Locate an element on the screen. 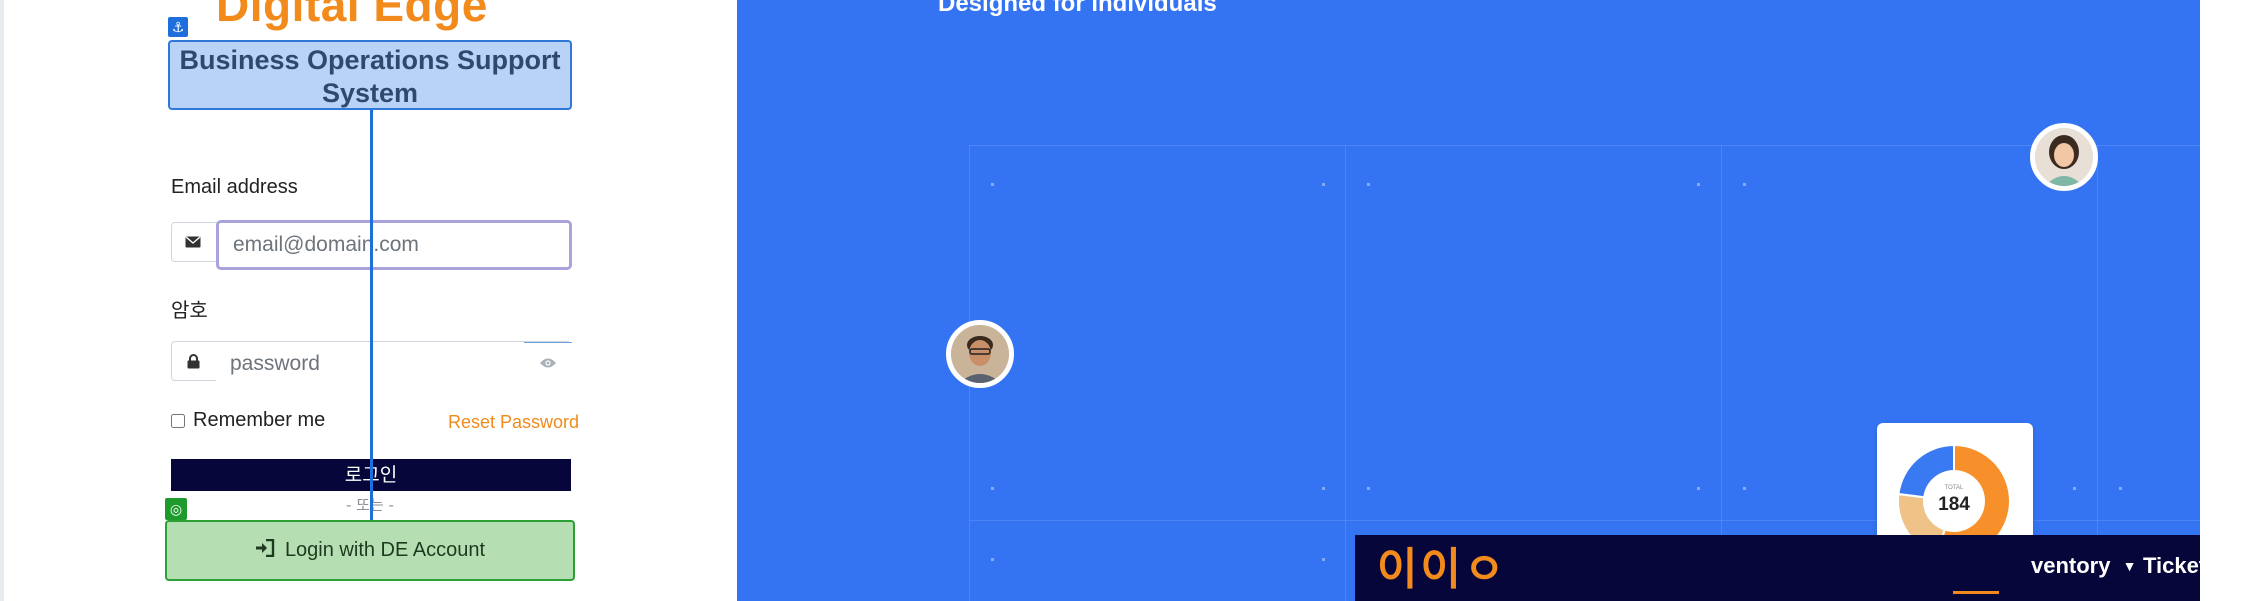 The image size is (2256, 601). remember-me-checkbox is located at coordinates (178, 420).